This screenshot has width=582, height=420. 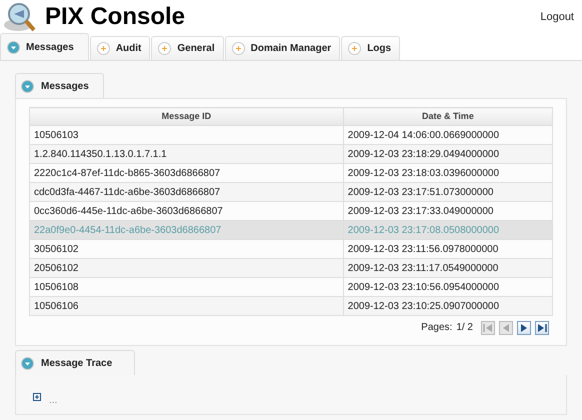 I want to click on tab: Logs, so click(x=370, y=48).